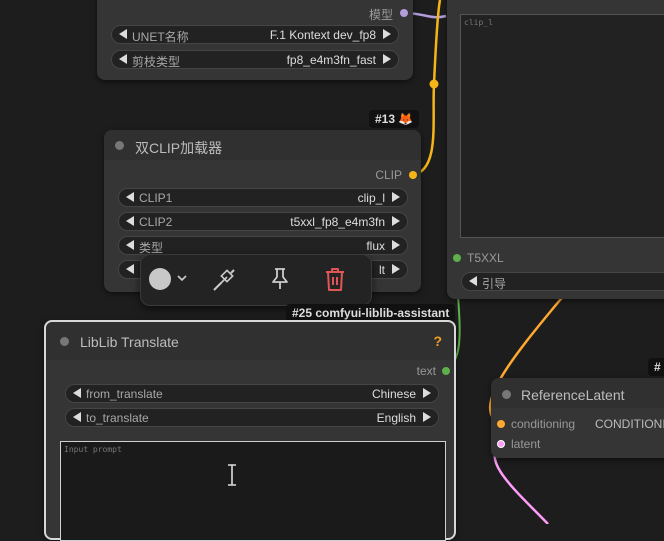 This screenshot has width=664, height=541. What do you see at coordinates (156, 198) in the screenshot?
I see `widget-label: CLIP1` at bounding box center [156, 198].